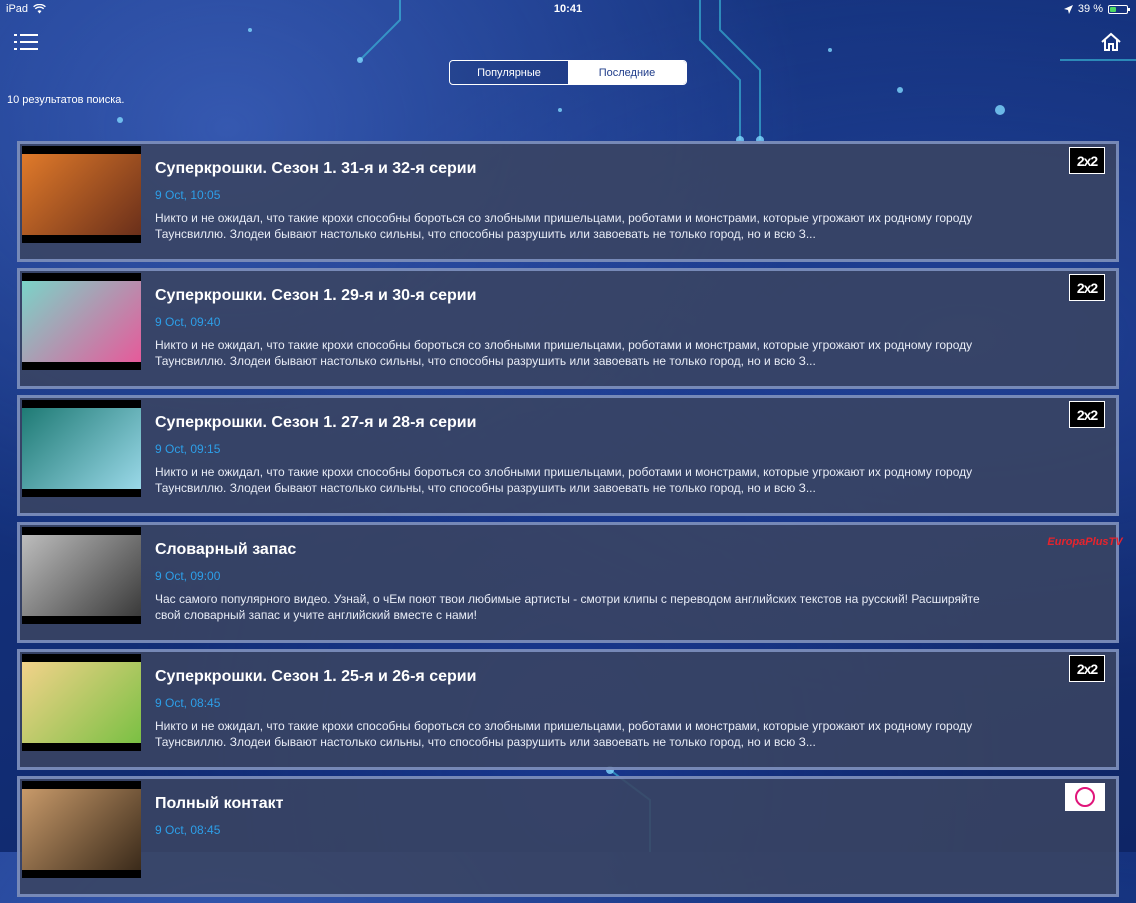 The height and width of the screenshot is (903, 1136). Describe the element at coordinates (568, 836) in the screenshot. I see `list-item: Полный контакт 9 Oct, 08:45` at that location.